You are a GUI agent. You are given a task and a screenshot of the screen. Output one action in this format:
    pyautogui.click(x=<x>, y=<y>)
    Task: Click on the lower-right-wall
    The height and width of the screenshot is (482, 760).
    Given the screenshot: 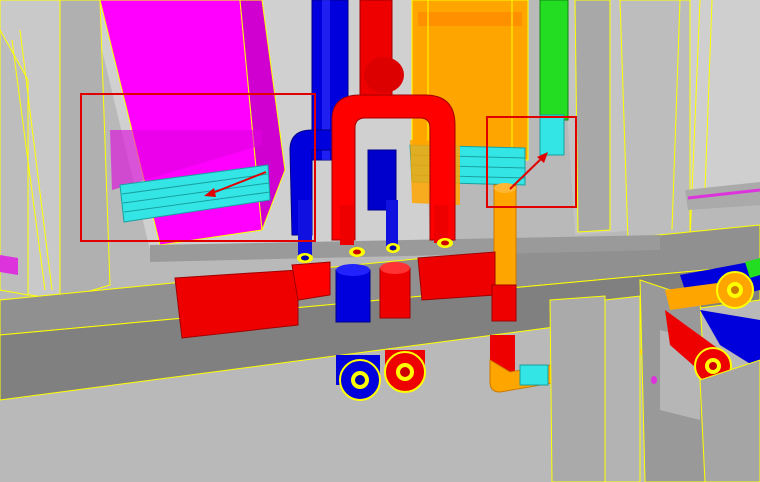 What is the action you would take?
    pyautogui.click(x=729, y=420)
    